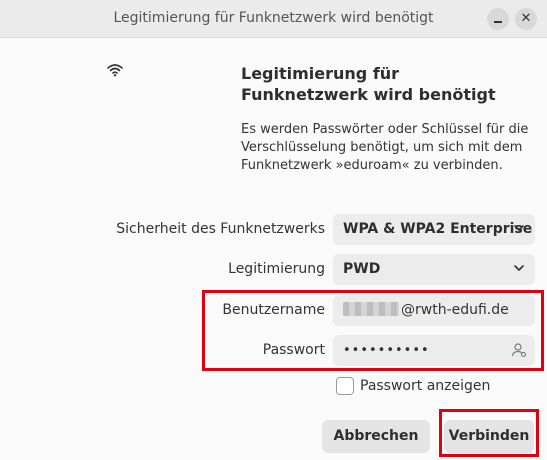 The height and width of the screenshot is (460, 547). What do you see at coordinates (376, 436) in the screenshot?
I see `cancel-button: Abbrechen` at bounding box center [376, 436].